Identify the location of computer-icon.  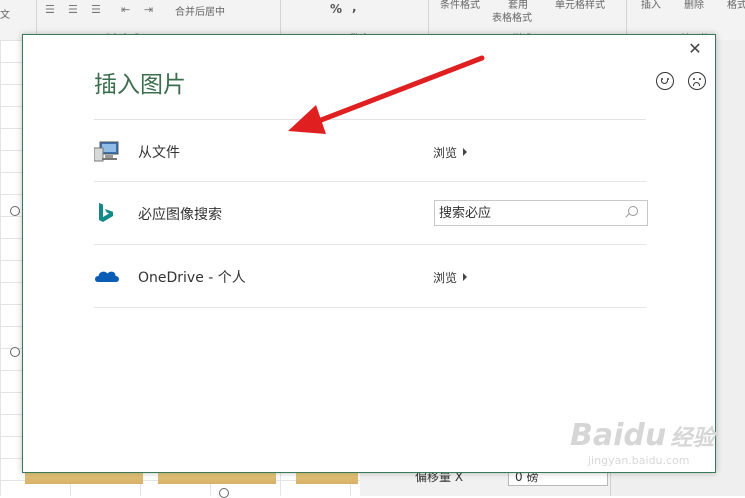
(106, 151).